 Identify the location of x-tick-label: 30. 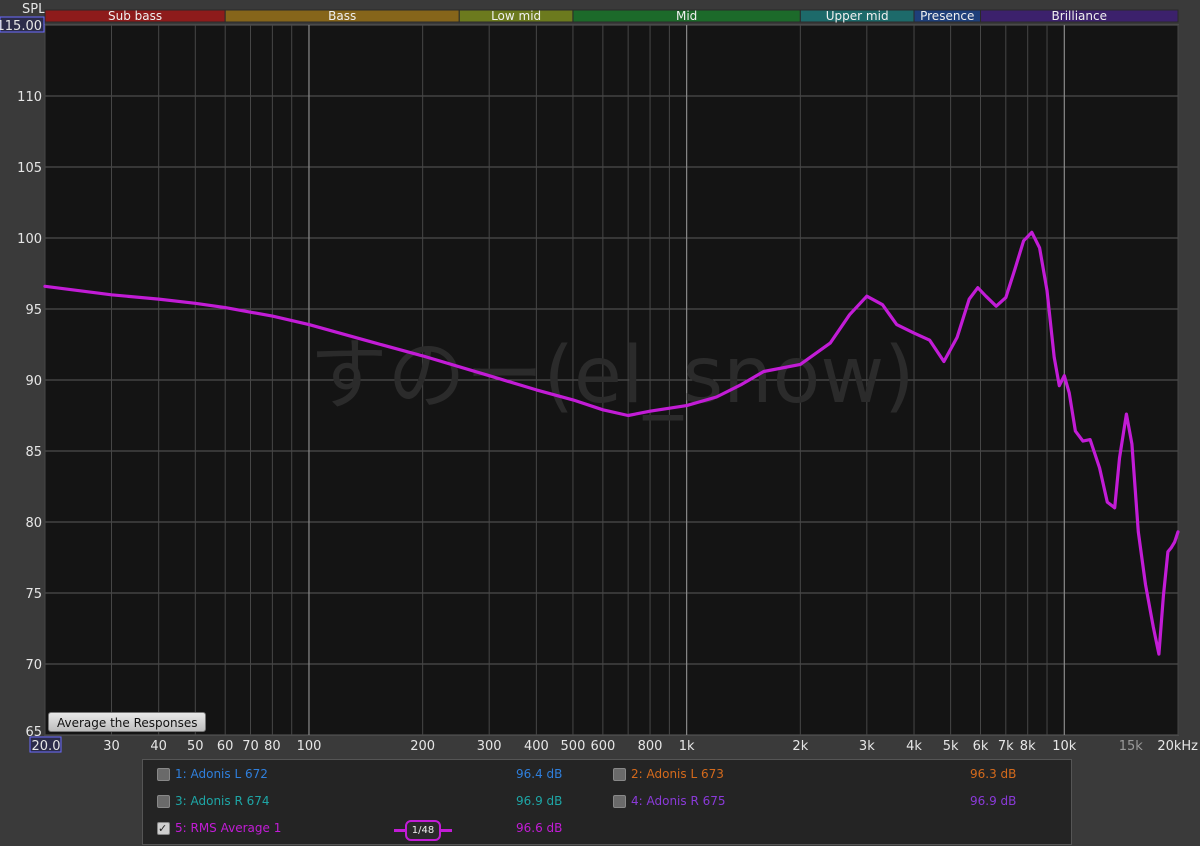
(111, 746).